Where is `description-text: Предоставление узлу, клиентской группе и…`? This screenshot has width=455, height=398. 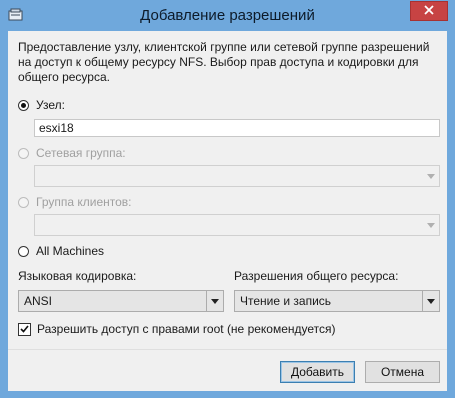 description-text: Предоставление узлу, клиентской группе и… is located at coordinates (224, 62).